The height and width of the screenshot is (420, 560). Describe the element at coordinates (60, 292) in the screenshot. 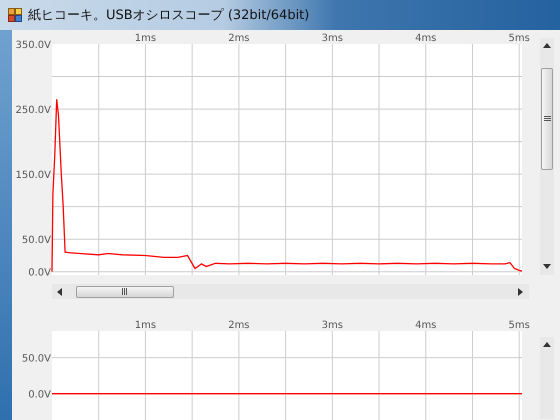

I see `left-arrow-icon` at that location.